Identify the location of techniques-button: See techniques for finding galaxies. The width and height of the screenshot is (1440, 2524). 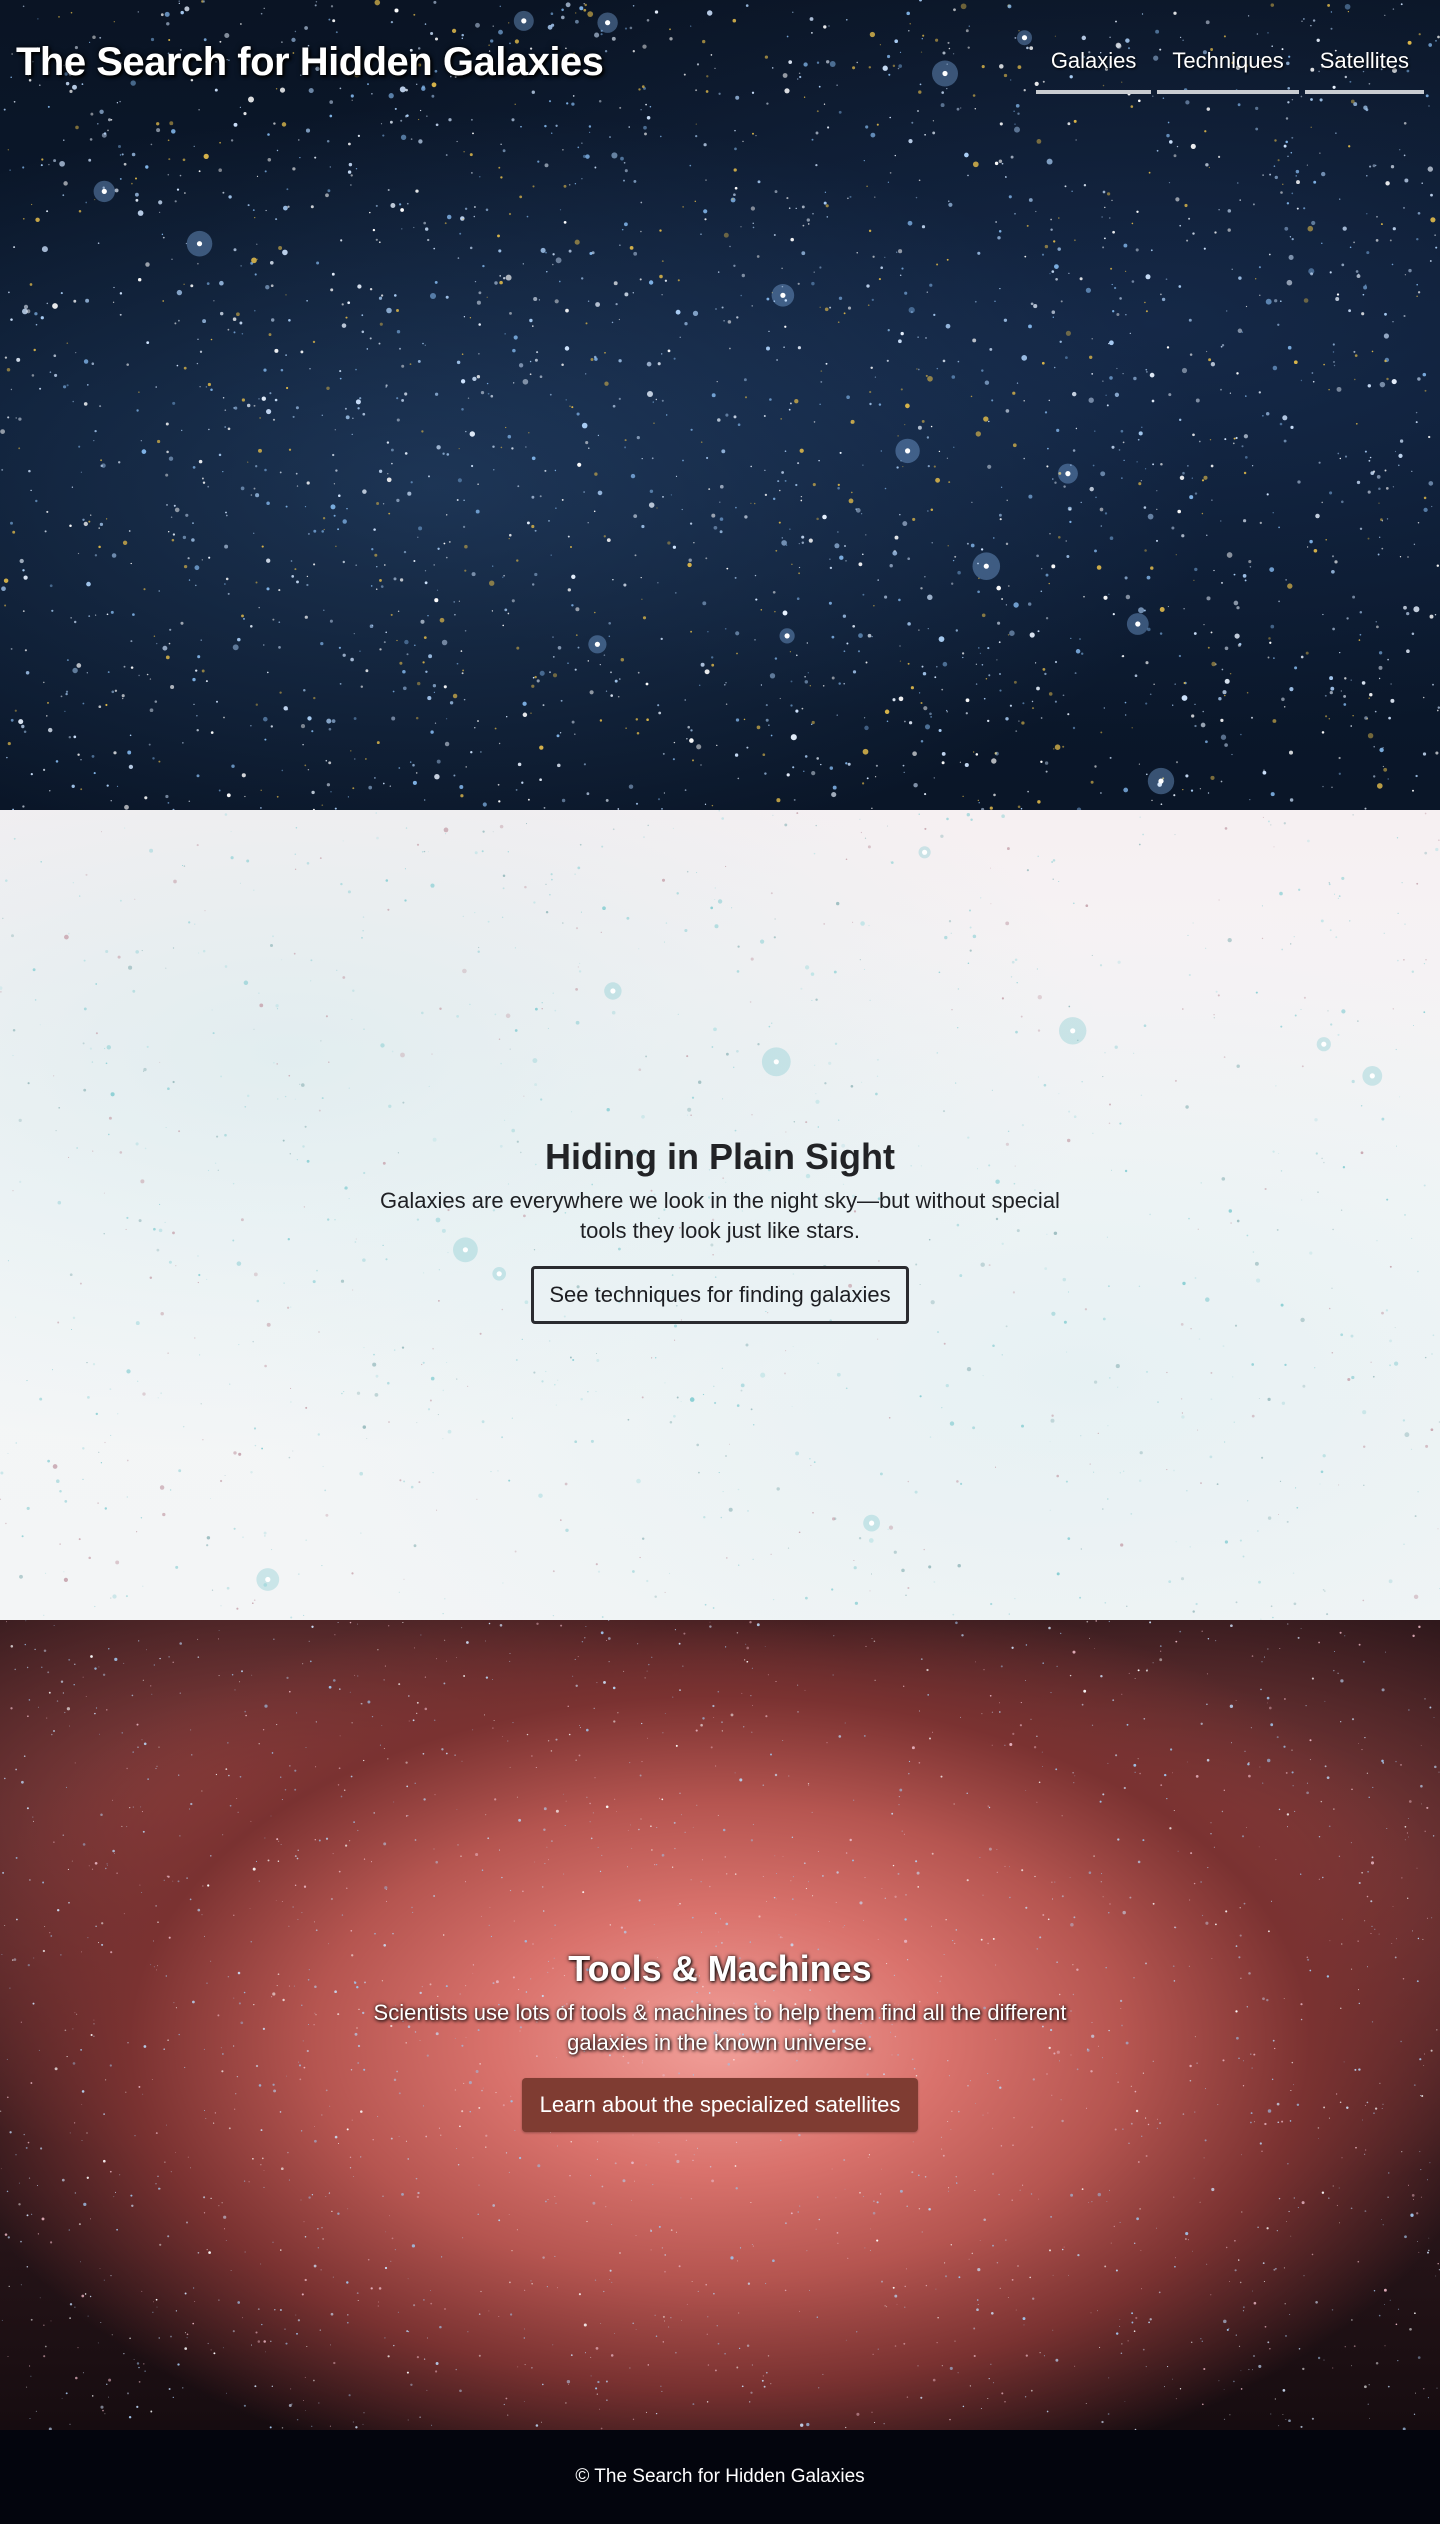
(720, 1295).